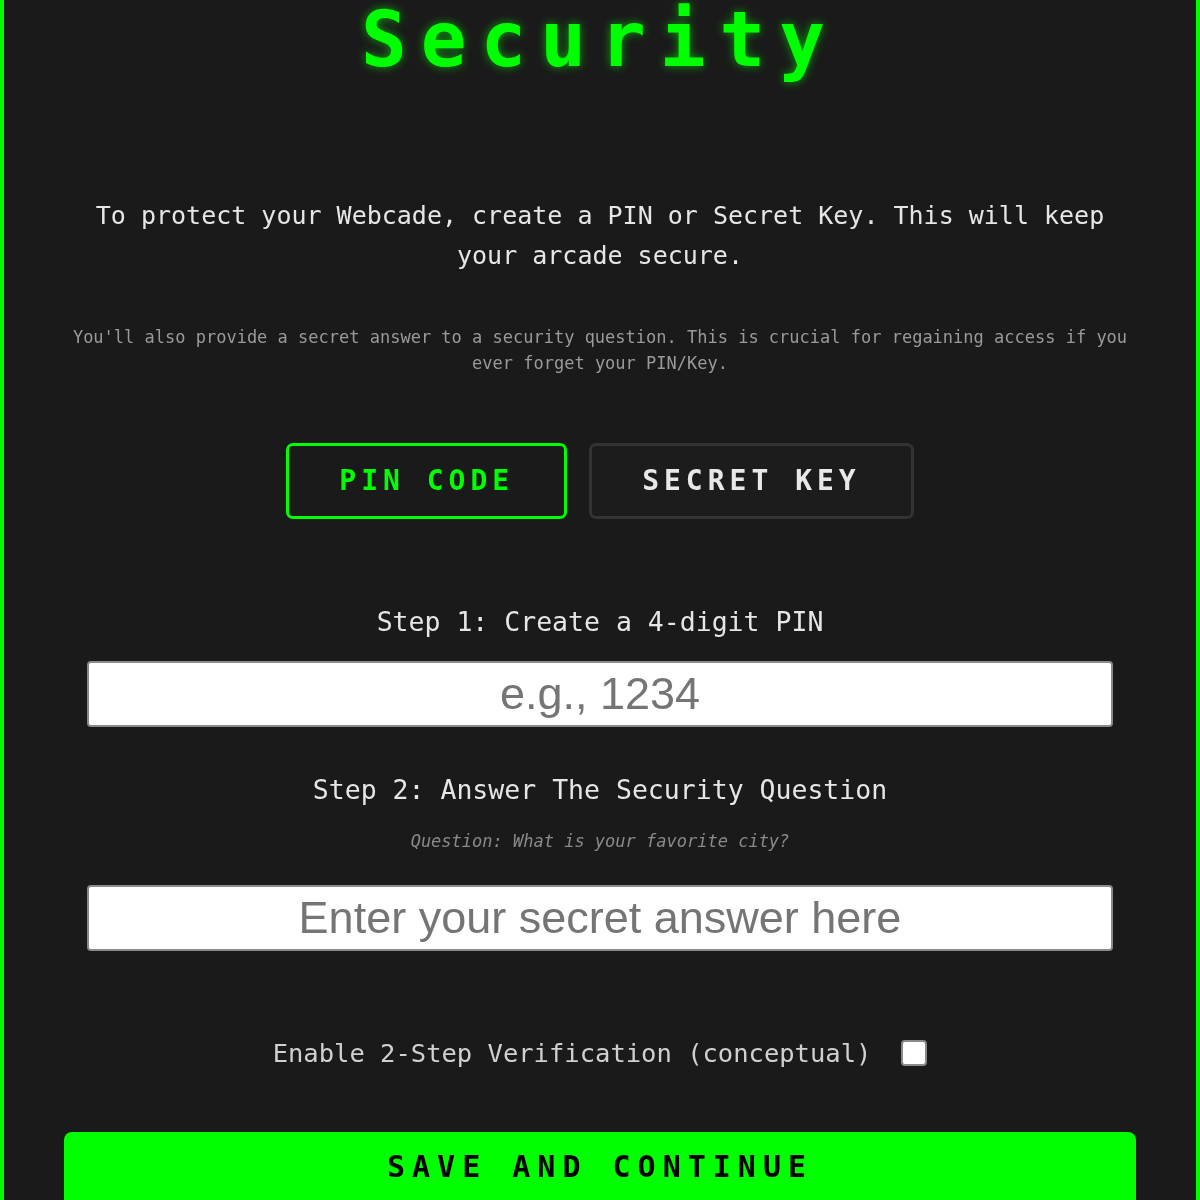  I want to click on step-label: Step 2: Answer The Security Question, so click(600, 790).